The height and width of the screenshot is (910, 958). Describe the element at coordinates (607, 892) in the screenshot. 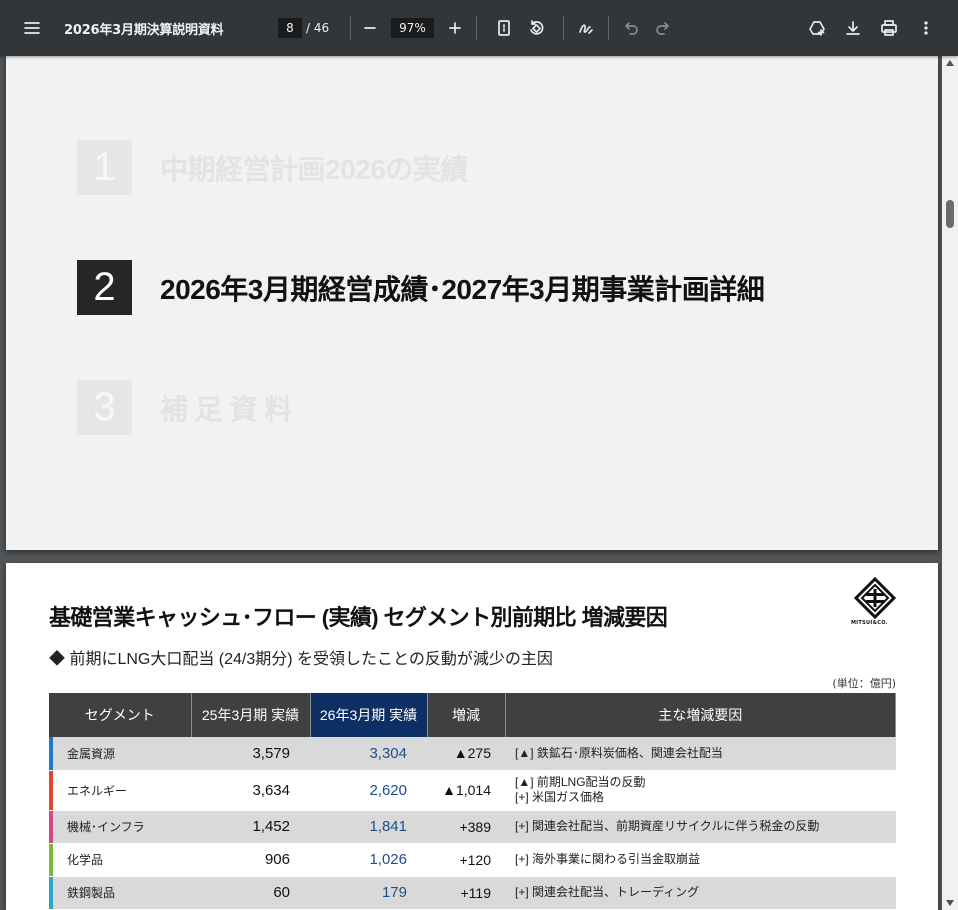

I see `reason-line: [+] 関連会社配当、トレーディング` at that location.